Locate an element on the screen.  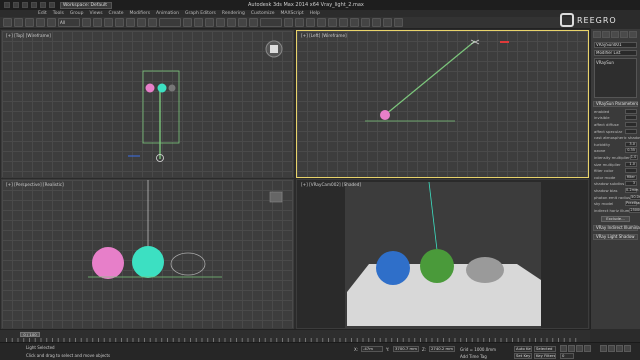
select-scale-button is located at coordinates (152, 22).